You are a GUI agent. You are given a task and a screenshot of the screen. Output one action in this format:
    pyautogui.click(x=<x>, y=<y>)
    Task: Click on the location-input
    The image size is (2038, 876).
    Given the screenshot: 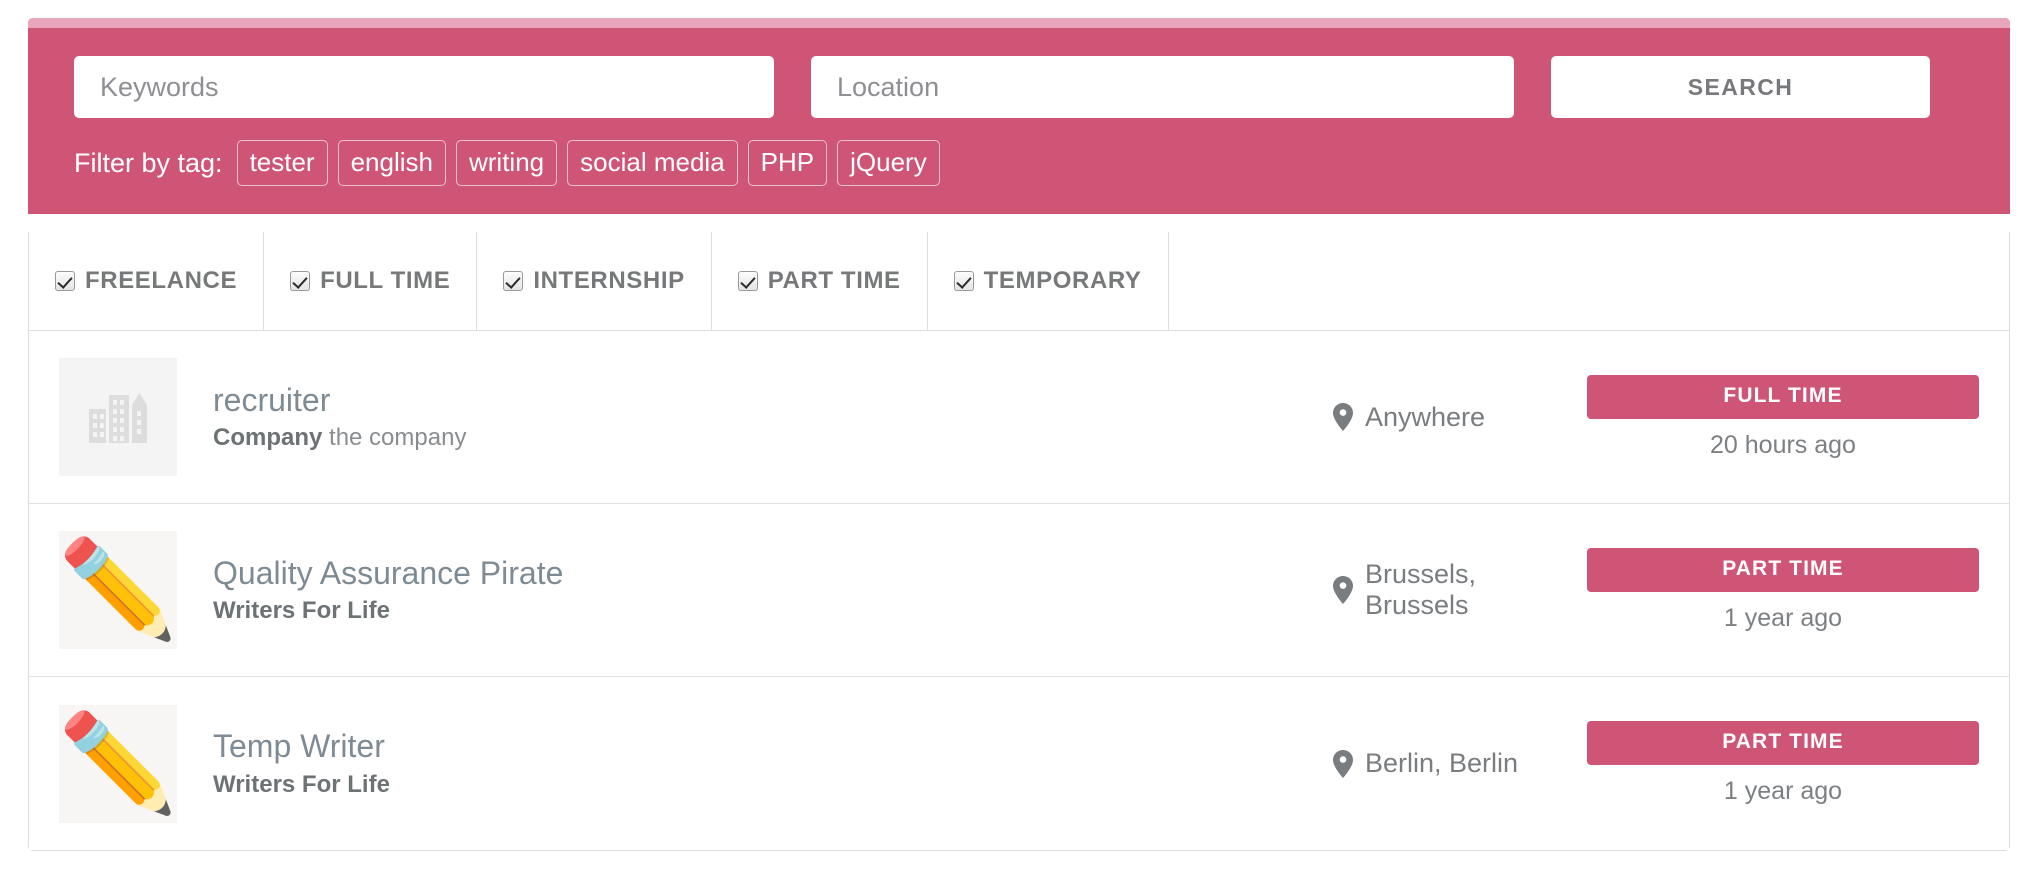 What is the action you would take?
    pyautogui.click(x=1162, y=87)
    